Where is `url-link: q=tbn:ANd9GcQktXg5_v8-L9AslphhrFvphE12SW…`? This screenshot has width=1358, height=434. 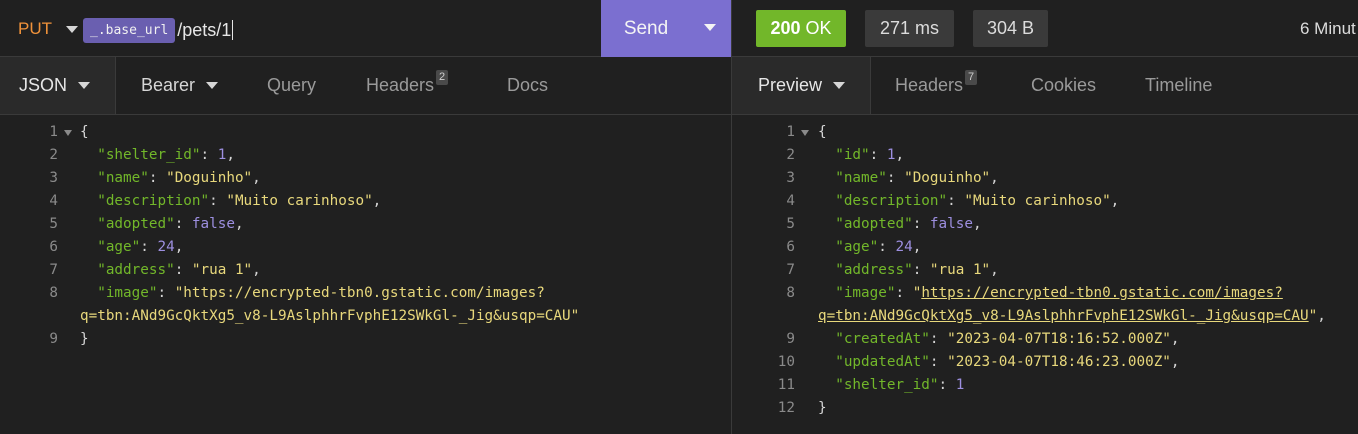 url-link: q=tbn:ANd9GcQktXg5_v8-L9AslphhrFvphE12SW… is located at coordinates (1063, 316).